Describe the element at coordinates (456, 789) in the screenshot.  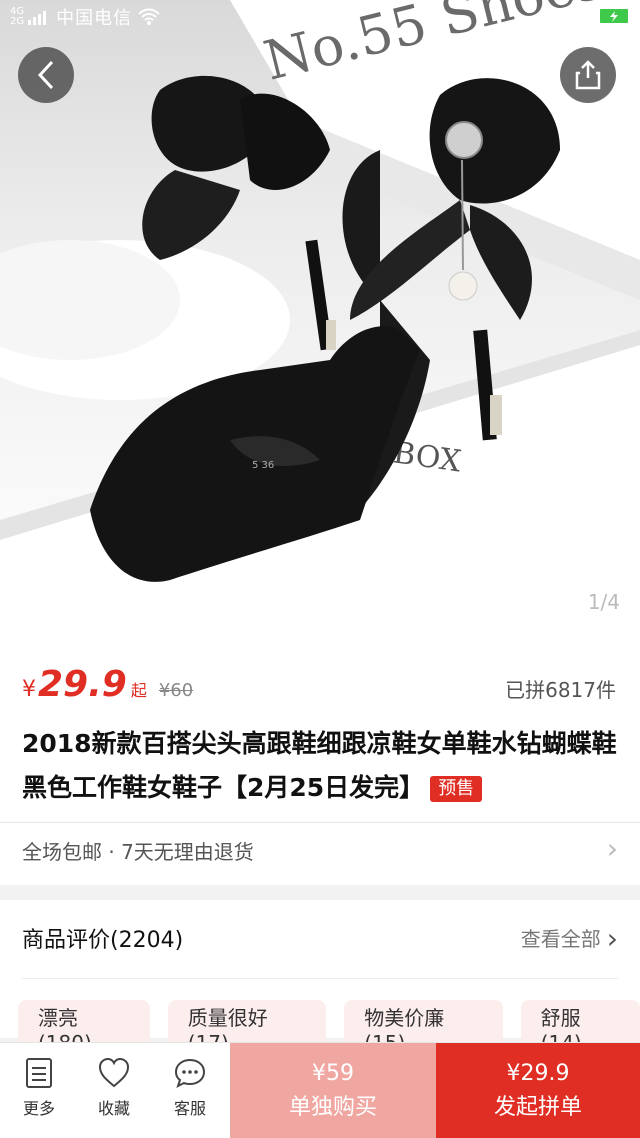
I see `presale-tag: 预售` at that location.